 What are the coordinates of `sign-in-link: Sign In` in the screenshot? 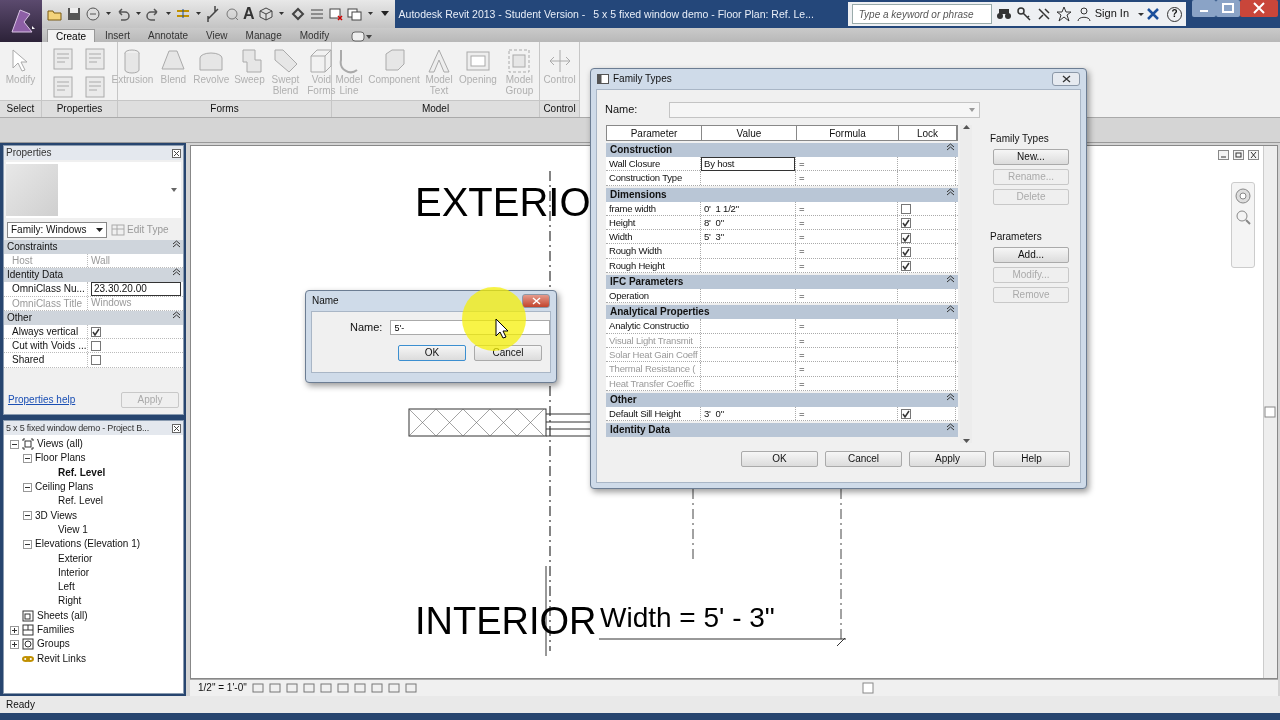 It's located at (1111, 14).